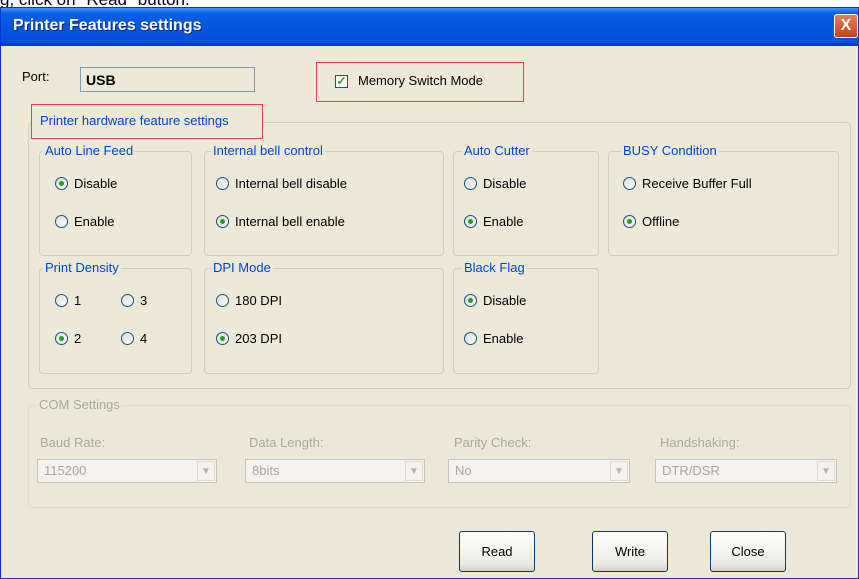 Image resolution: width=859 pixels, height=579 pixels. What do you see at coordinates (748, 551) in the screenshot?
I see `close-button: Close` at bounding box center [748, 551].